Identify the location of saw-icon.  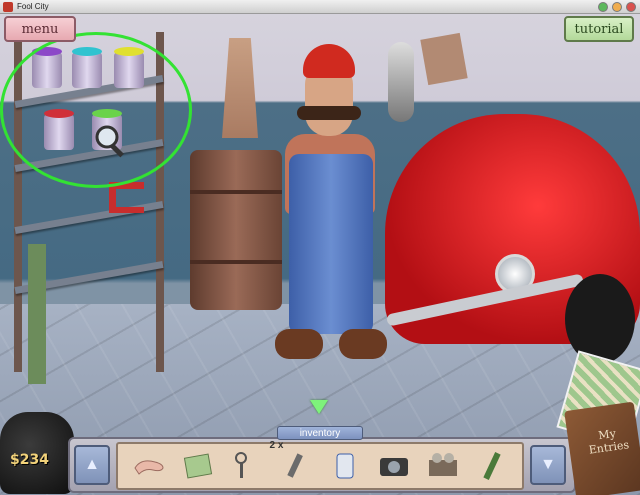
(240, 88).